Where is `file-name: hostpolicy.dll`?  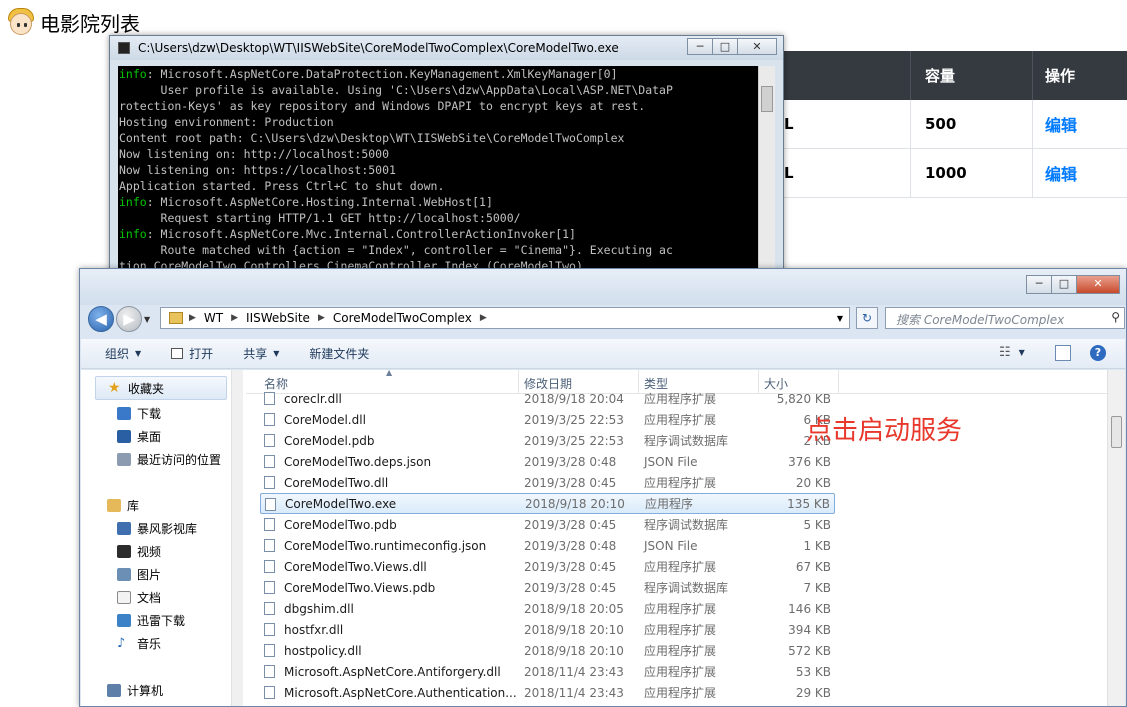
file-name: hostpolicy.dll is located at coordinates (323, 650).